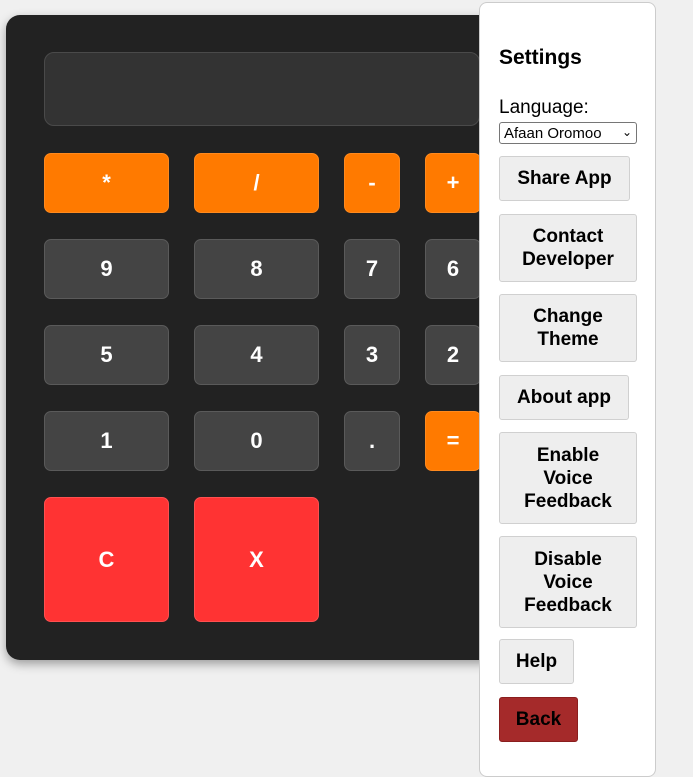 The height and width of the screenshot is (777, 693). I want to click on digit-2-button: 2, so click(453, 355).